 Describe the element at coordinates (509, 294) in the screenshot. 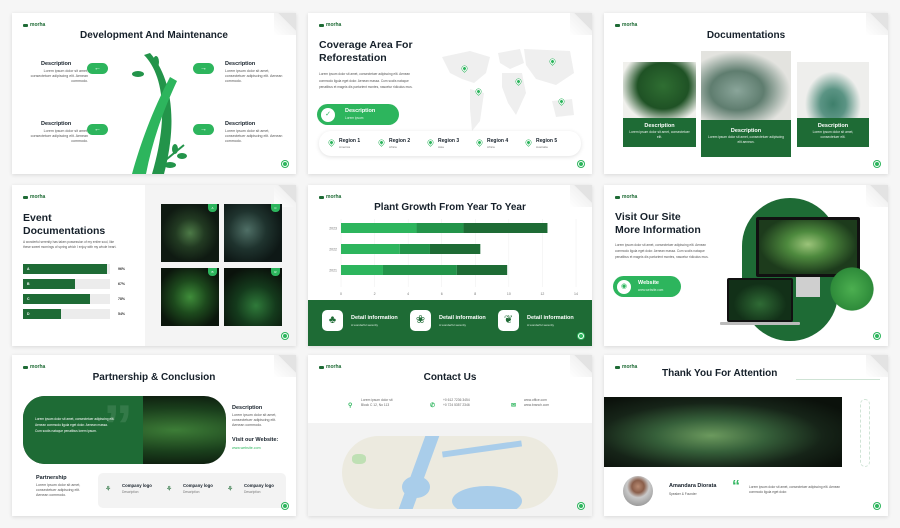

I see `x-tick-label: 10` at that location.